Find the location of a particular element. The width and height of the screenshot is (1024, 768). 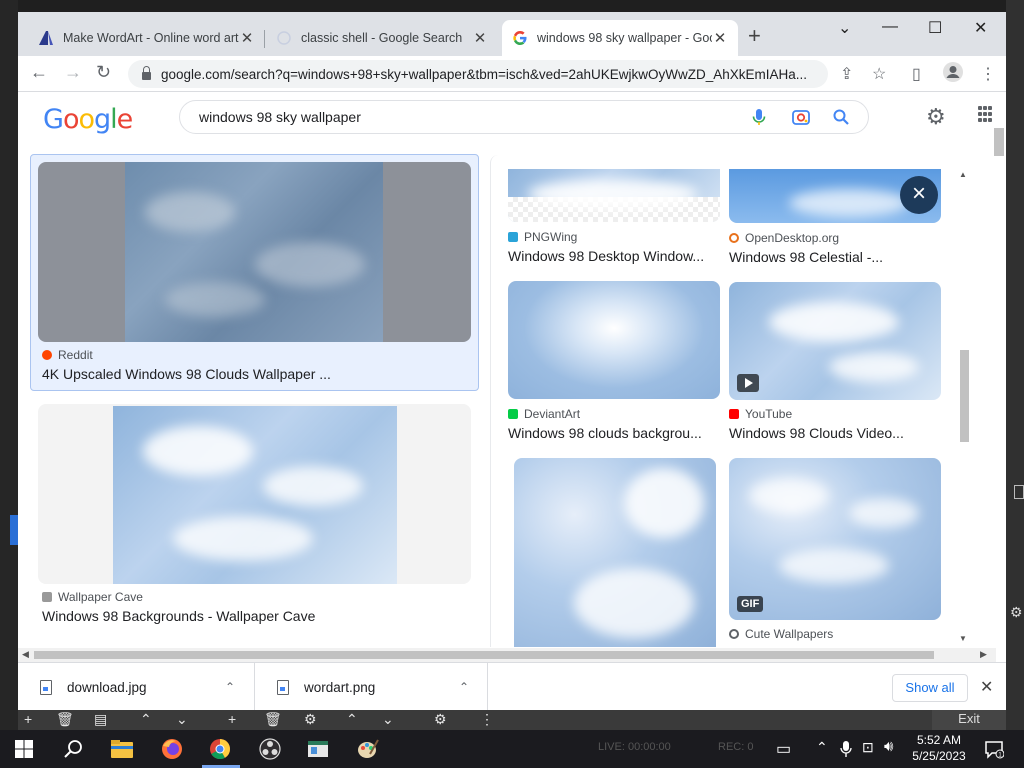

result-source: YouTube is located at coordinates (760, 414).